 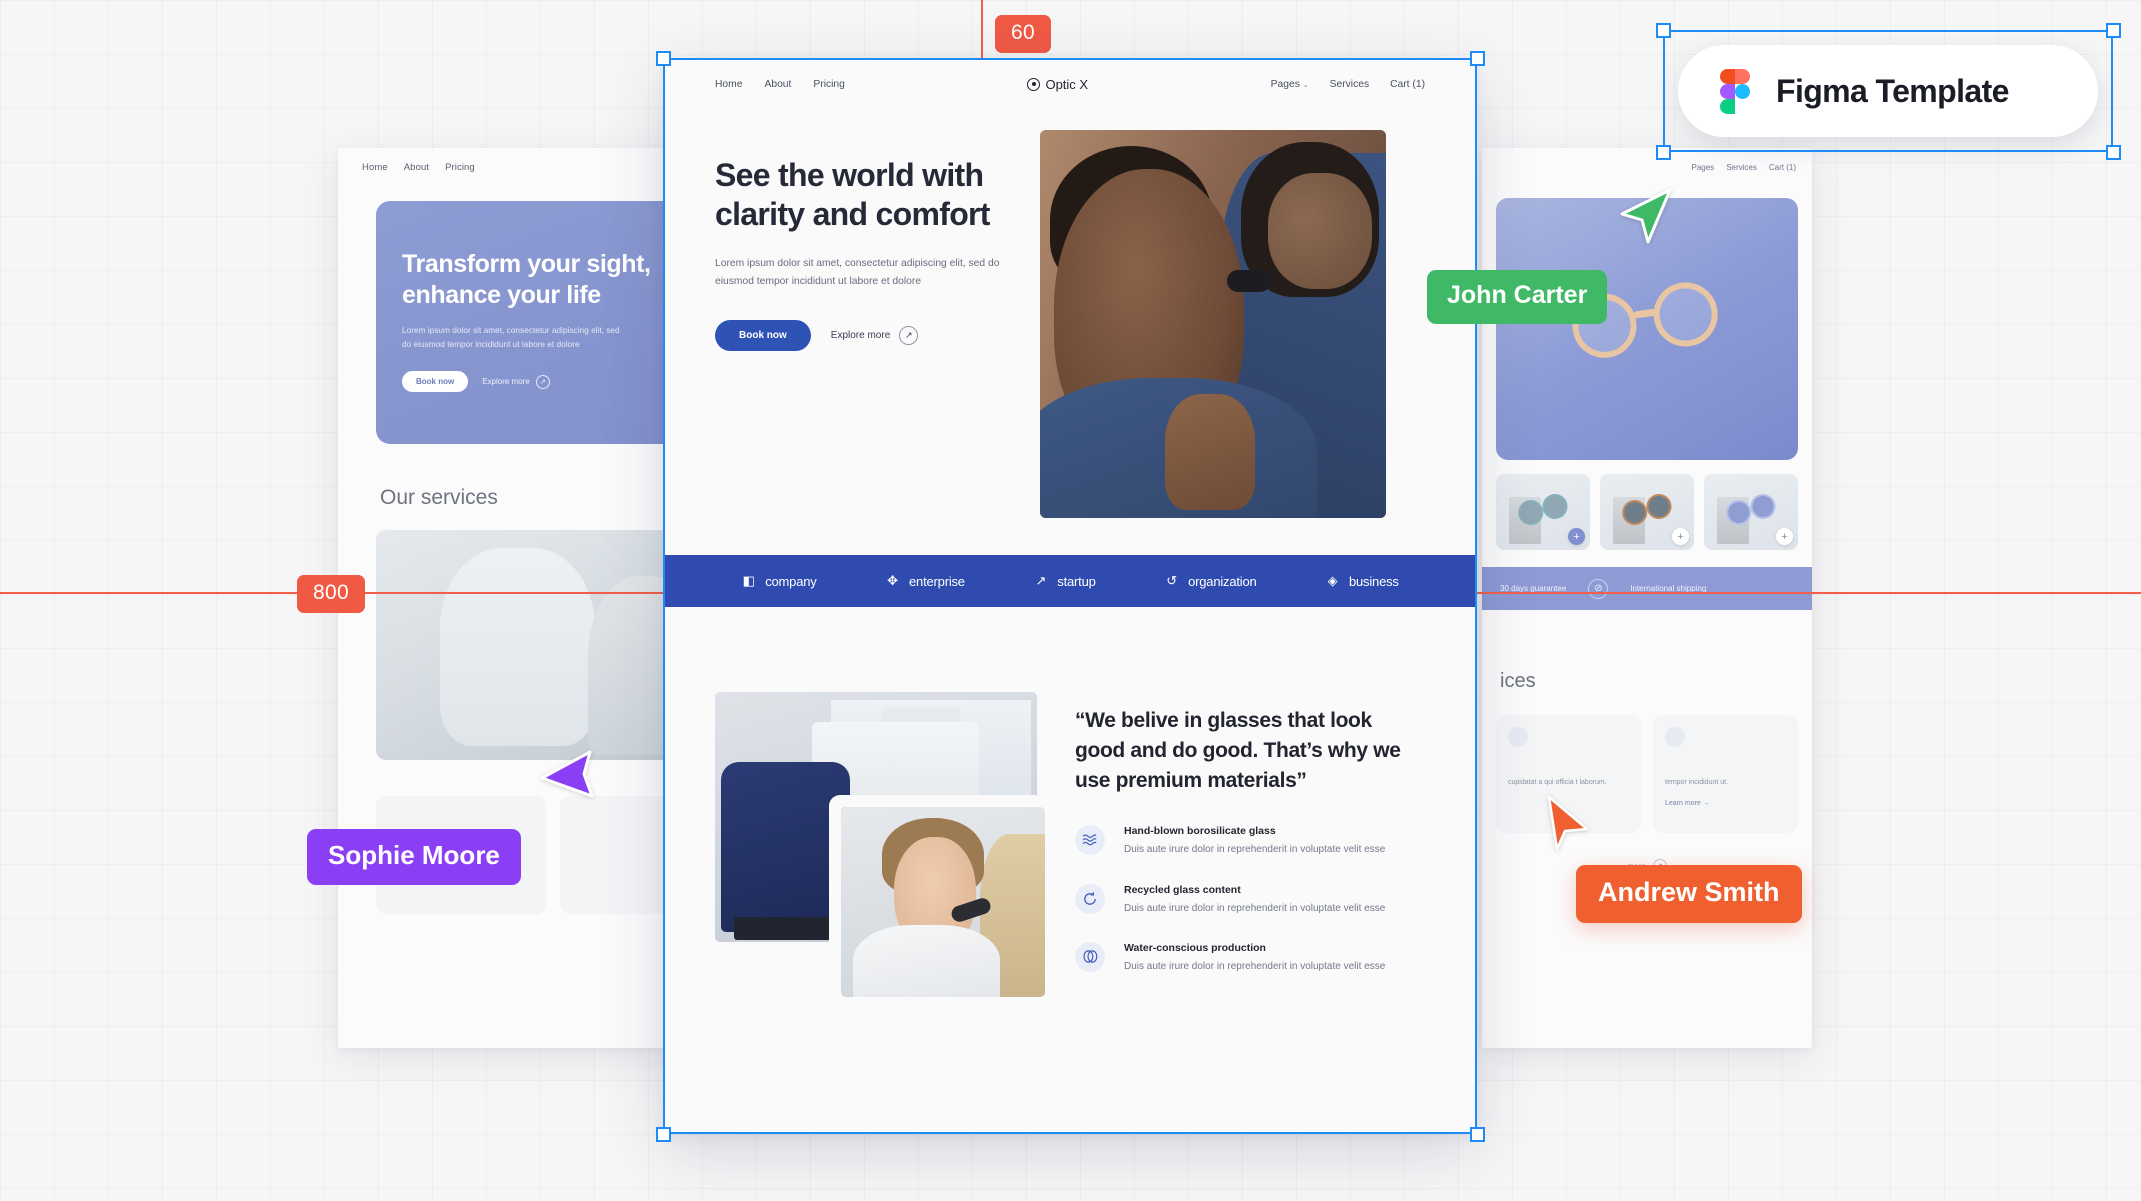 I want to click on nav-link-cart: Cart (1), so click(x=1407, y=84).